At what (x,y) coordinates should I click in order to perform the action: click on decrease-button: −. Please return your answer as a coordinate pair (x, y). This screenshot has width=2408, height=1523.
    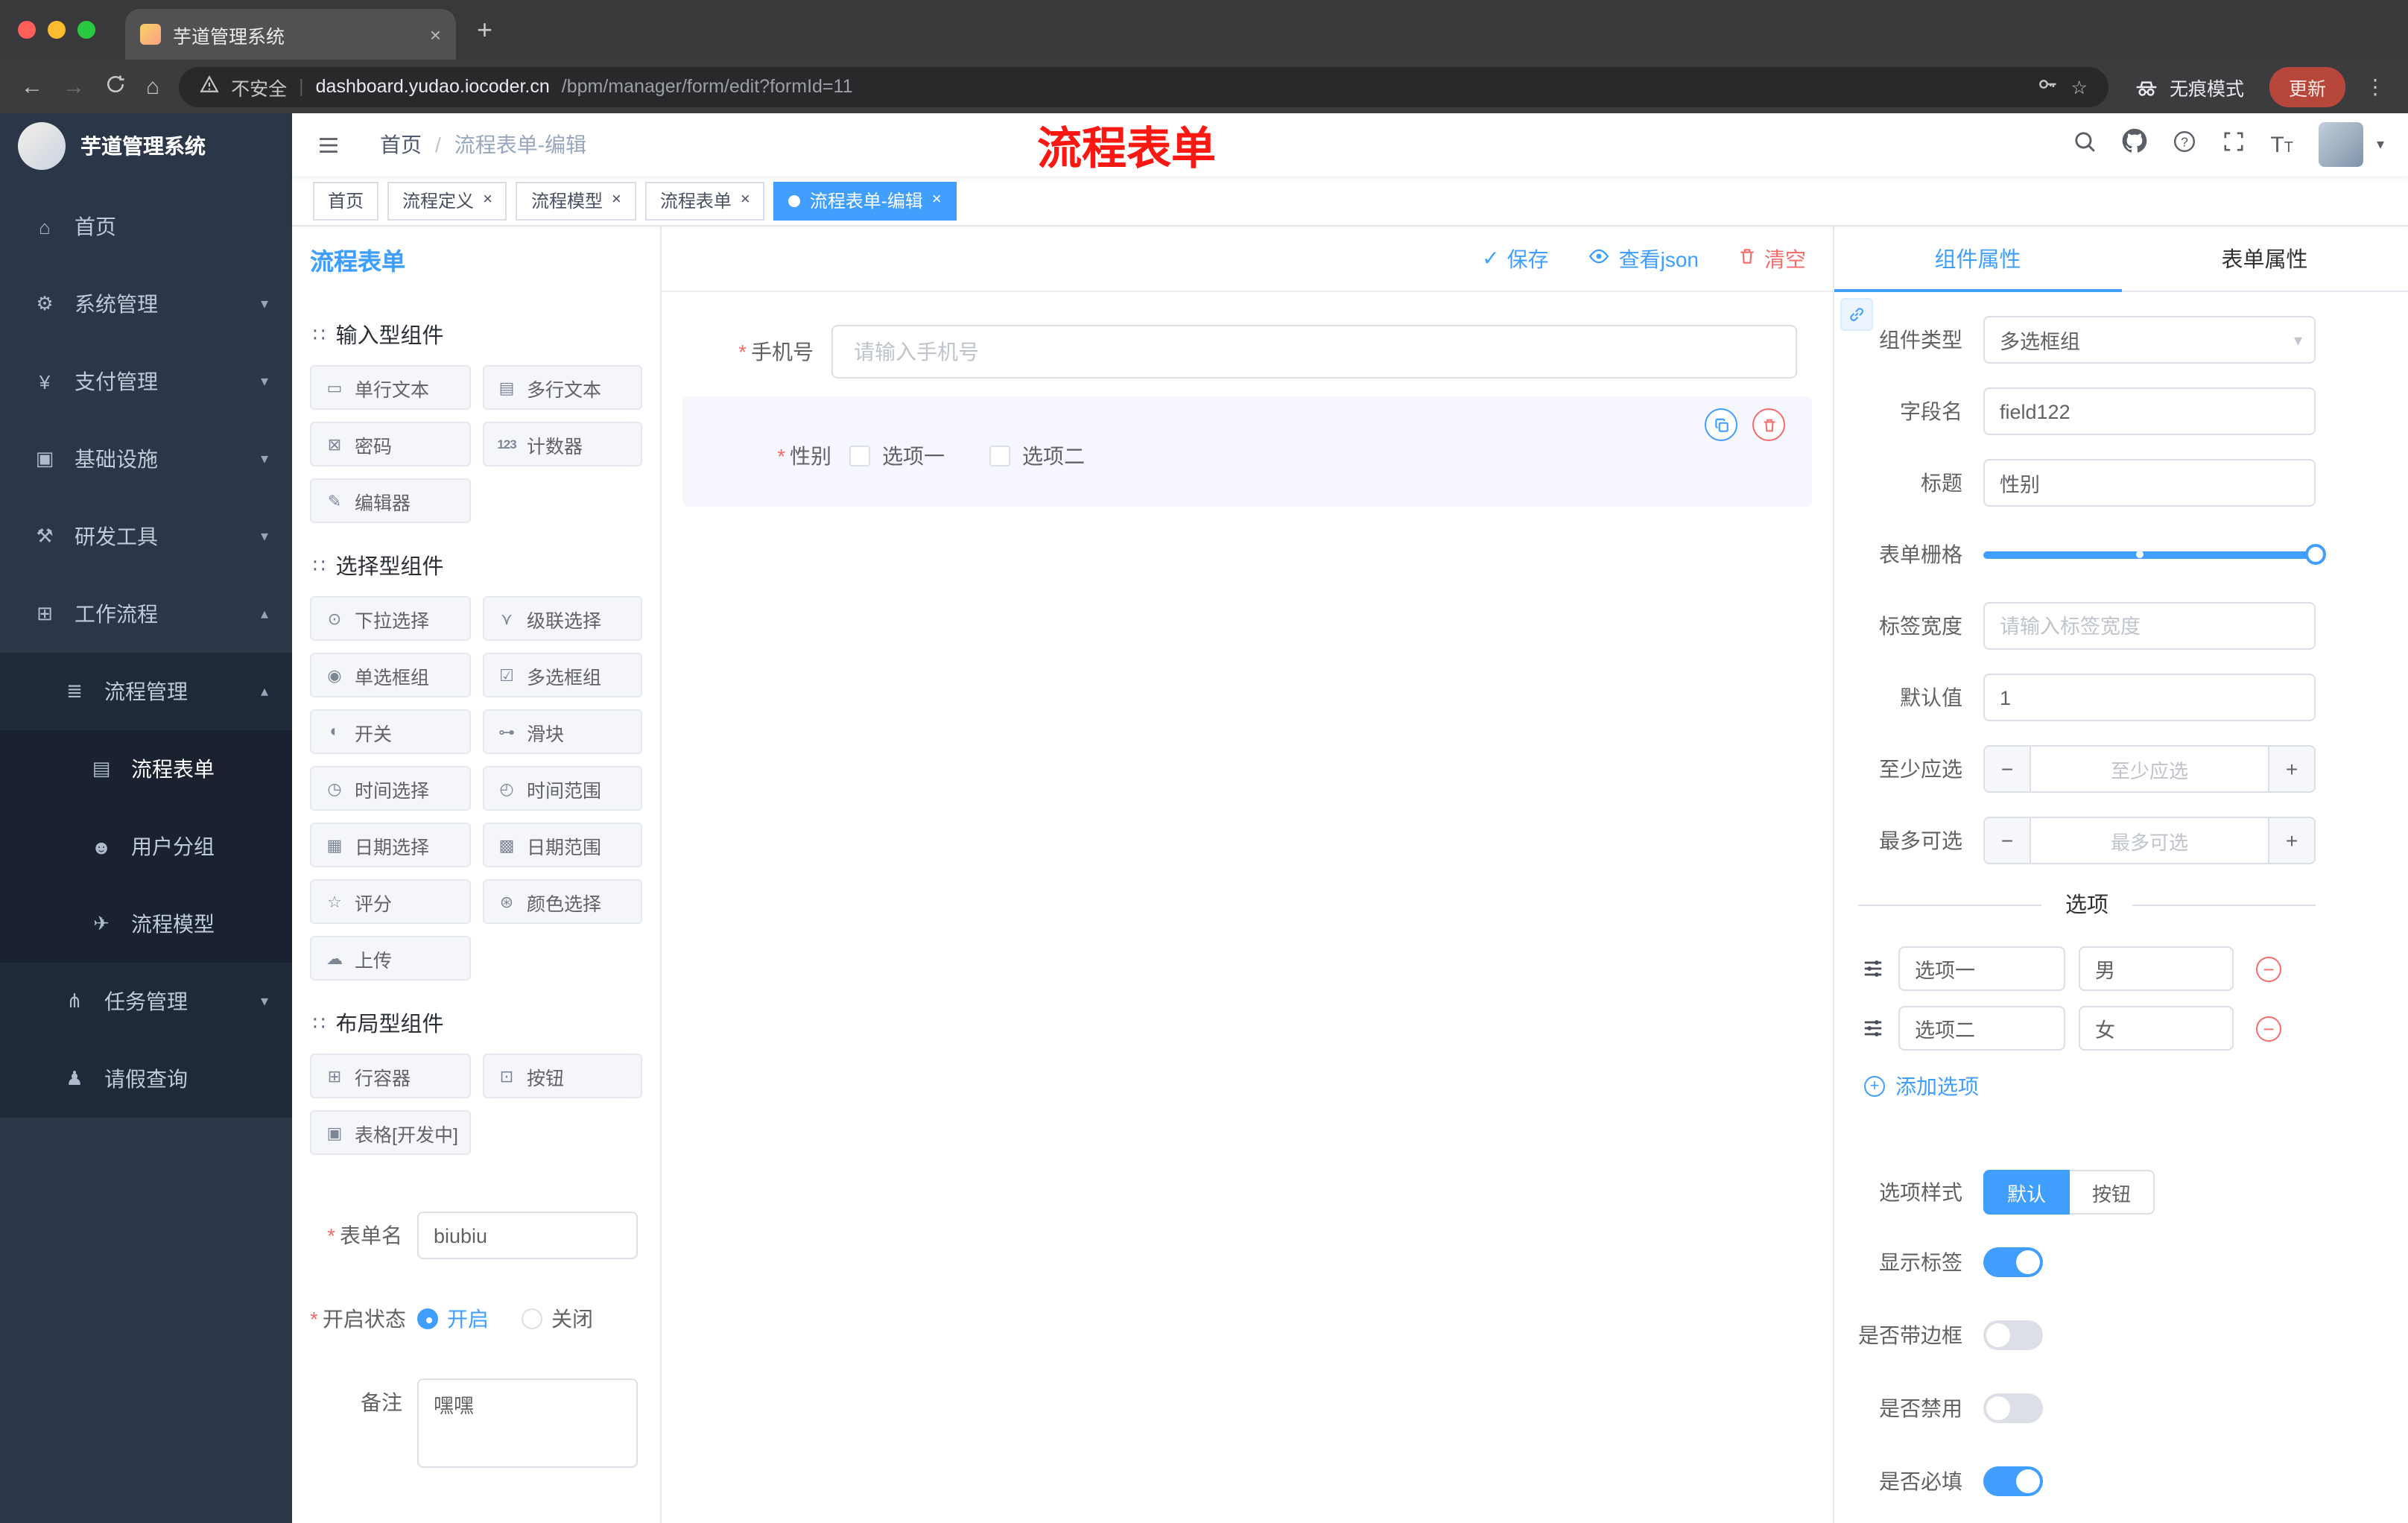
    Looking at the image, I should click on (2008, 769).